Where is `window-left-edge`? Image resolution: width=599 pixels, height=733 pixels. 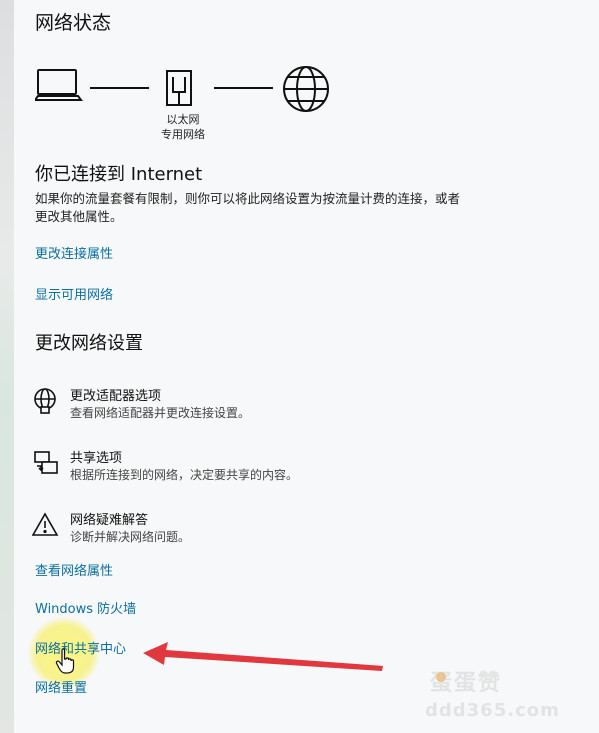
window-left-edge is located at coordinates (7, 366).